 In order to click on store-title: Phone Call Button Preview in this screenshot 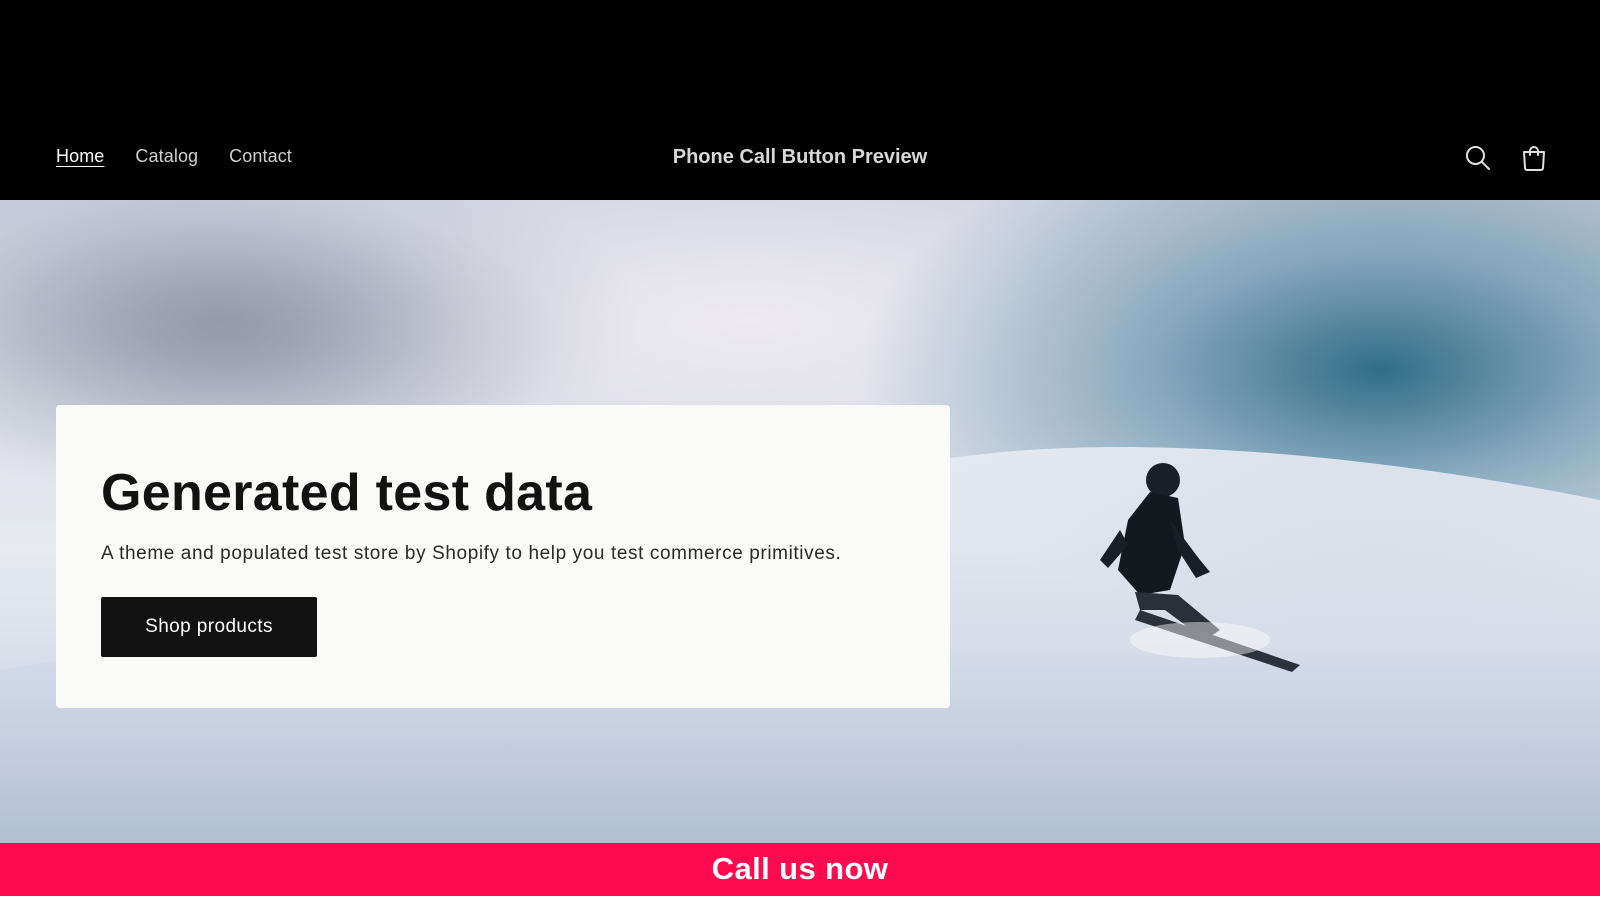, I will do `click(800, 157)`.